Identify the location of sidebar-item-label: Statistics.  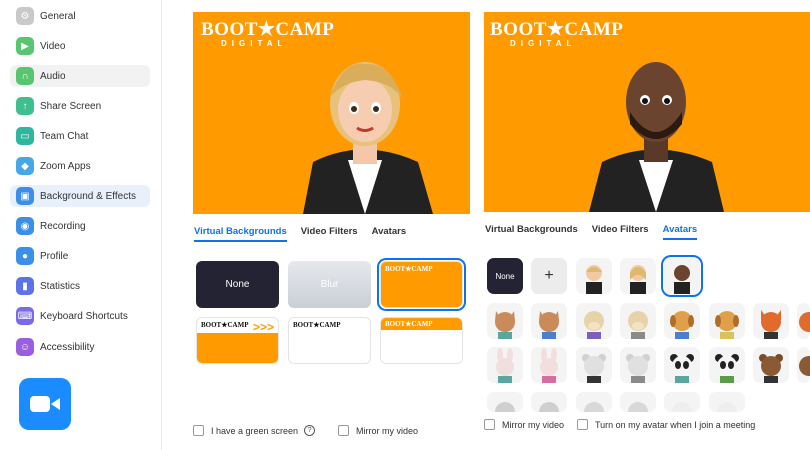
(60, 286).